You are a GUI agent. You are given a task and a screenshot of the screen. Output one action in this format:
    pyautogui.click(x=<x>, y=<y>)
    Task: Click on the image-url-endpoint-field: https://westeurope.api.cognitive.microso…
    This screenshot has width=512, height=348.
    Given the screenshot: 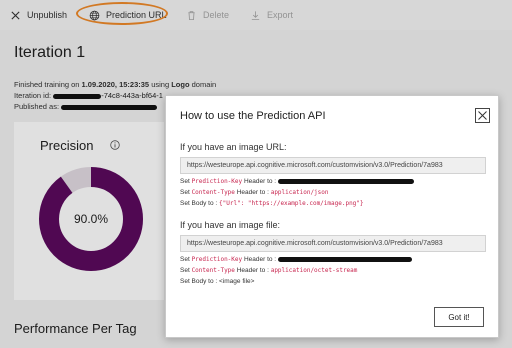 What is the action you would take?
    pyautogui.click(x=333, y=165)
    